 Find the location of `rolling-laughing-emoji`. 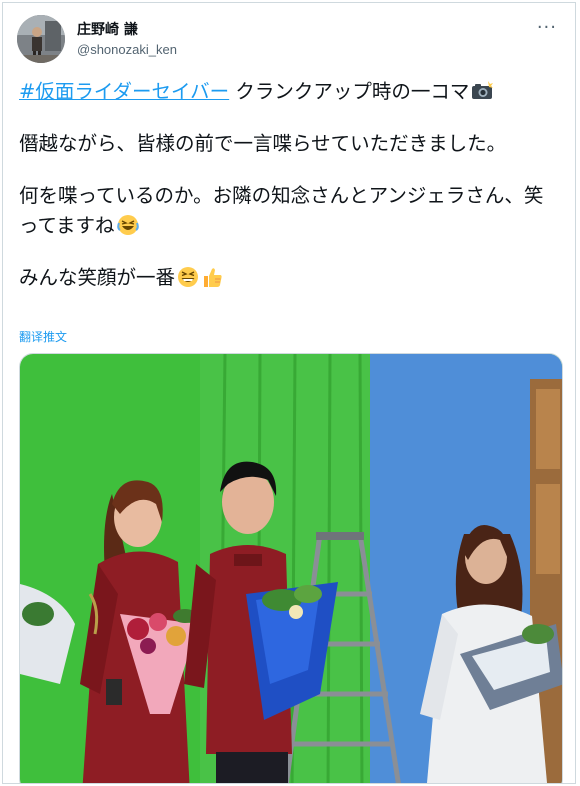

rolling-laughing-emoji is located at coordinates (127, 225).